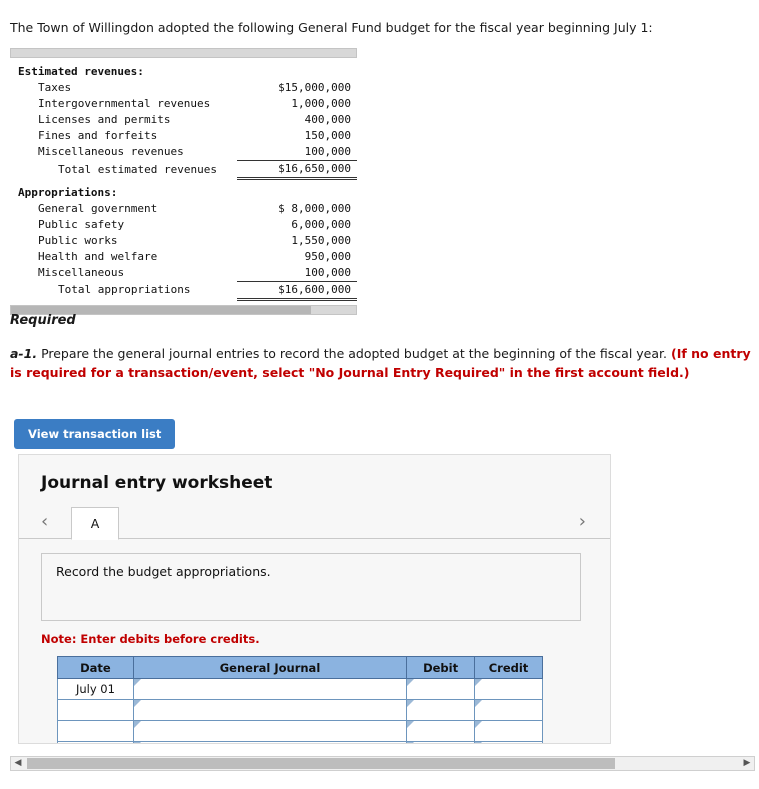  What do you see at coordinates (157, 483) in the screenshot?
I see `worksheet-title: Journal entry worksheet` at bounding box center [157, 483].